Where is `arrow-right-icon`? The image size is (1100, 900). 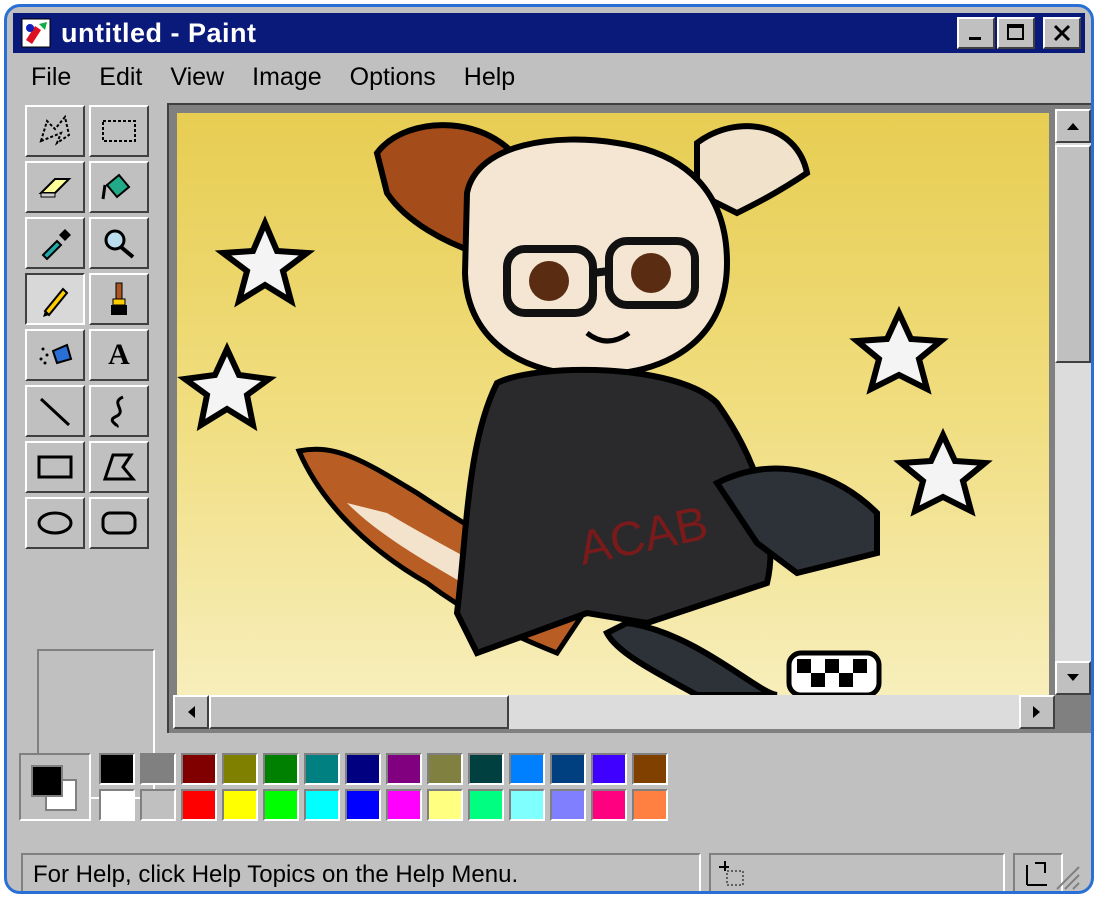
arrow-right-icon is located at coordinates (1036, 712).